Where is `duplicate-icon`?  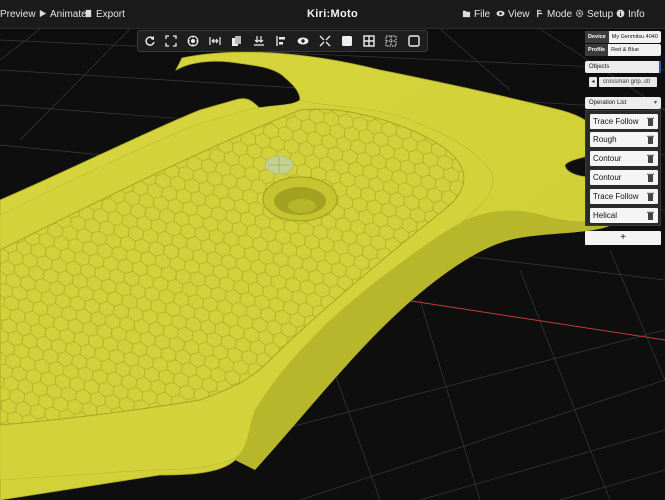 duplicate-icon is located at coordinates (236, 41).